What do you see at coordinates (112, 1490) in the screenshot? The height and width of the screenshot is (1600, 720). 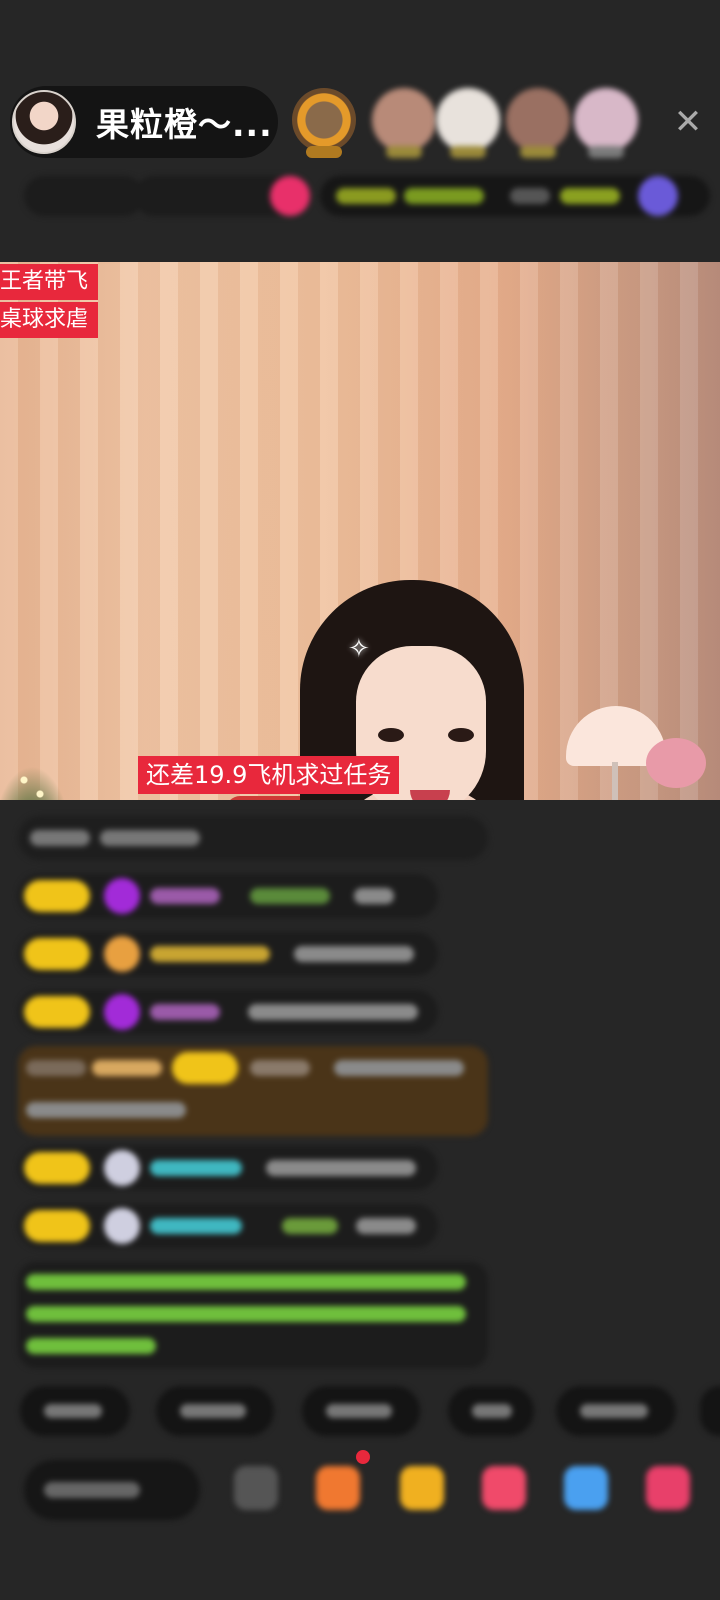 I see `comment-input` at bounding box center [112, 1490].